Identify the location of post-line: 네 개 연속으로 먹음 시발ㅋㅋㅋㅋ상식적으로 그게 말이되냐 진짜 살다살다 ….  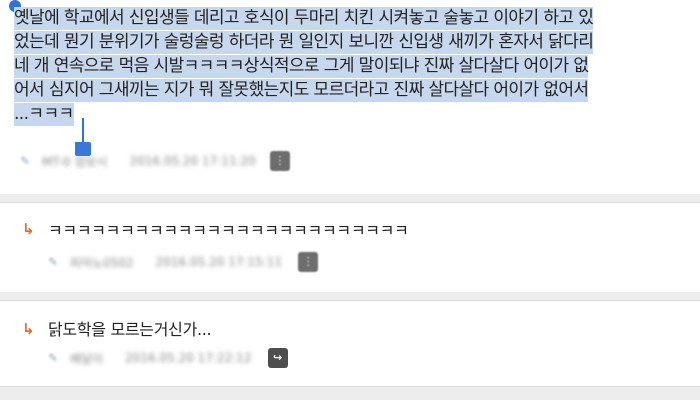
(357, 66).